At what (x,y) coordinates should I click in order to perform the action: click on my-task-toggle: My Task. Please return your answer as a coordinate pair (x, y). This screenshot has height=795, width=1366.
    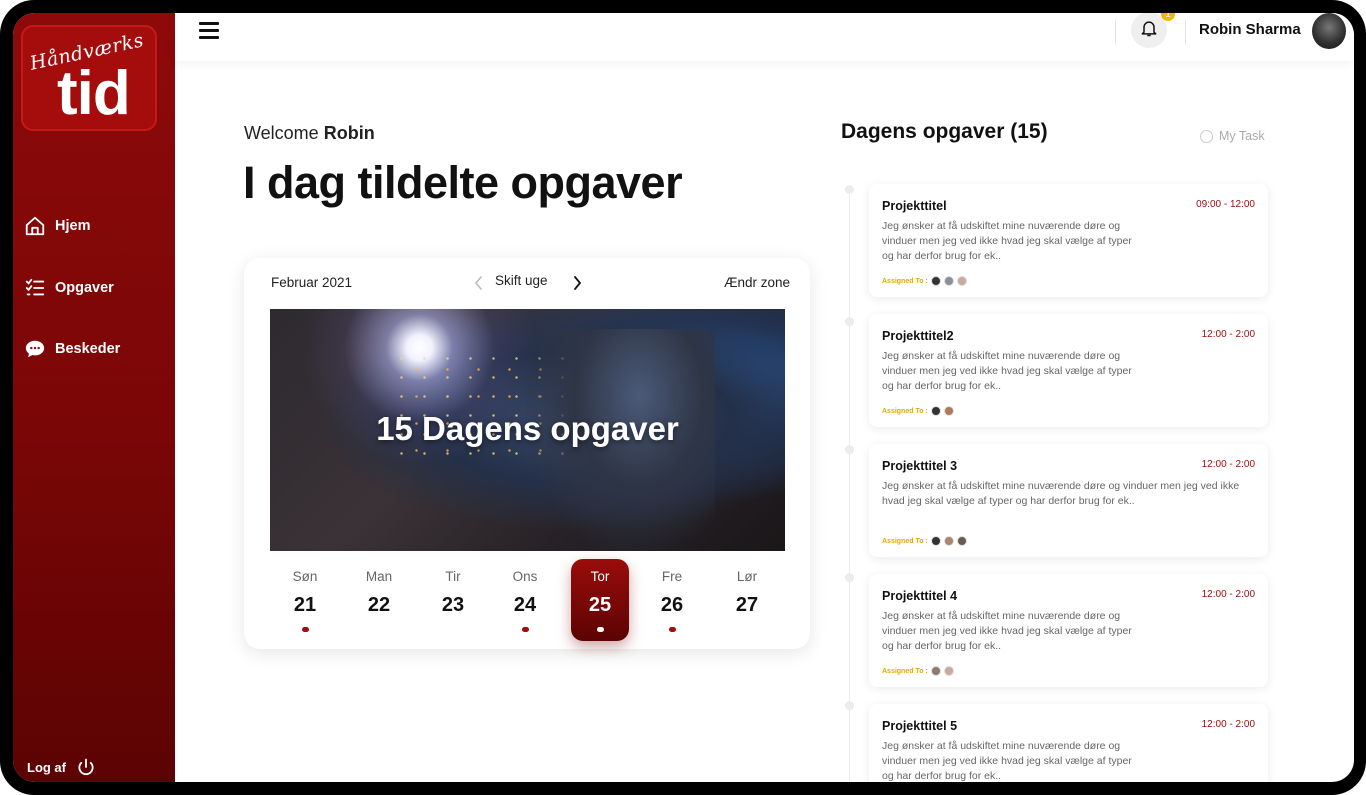
    Looking at the image, I should click on (1232, 136).